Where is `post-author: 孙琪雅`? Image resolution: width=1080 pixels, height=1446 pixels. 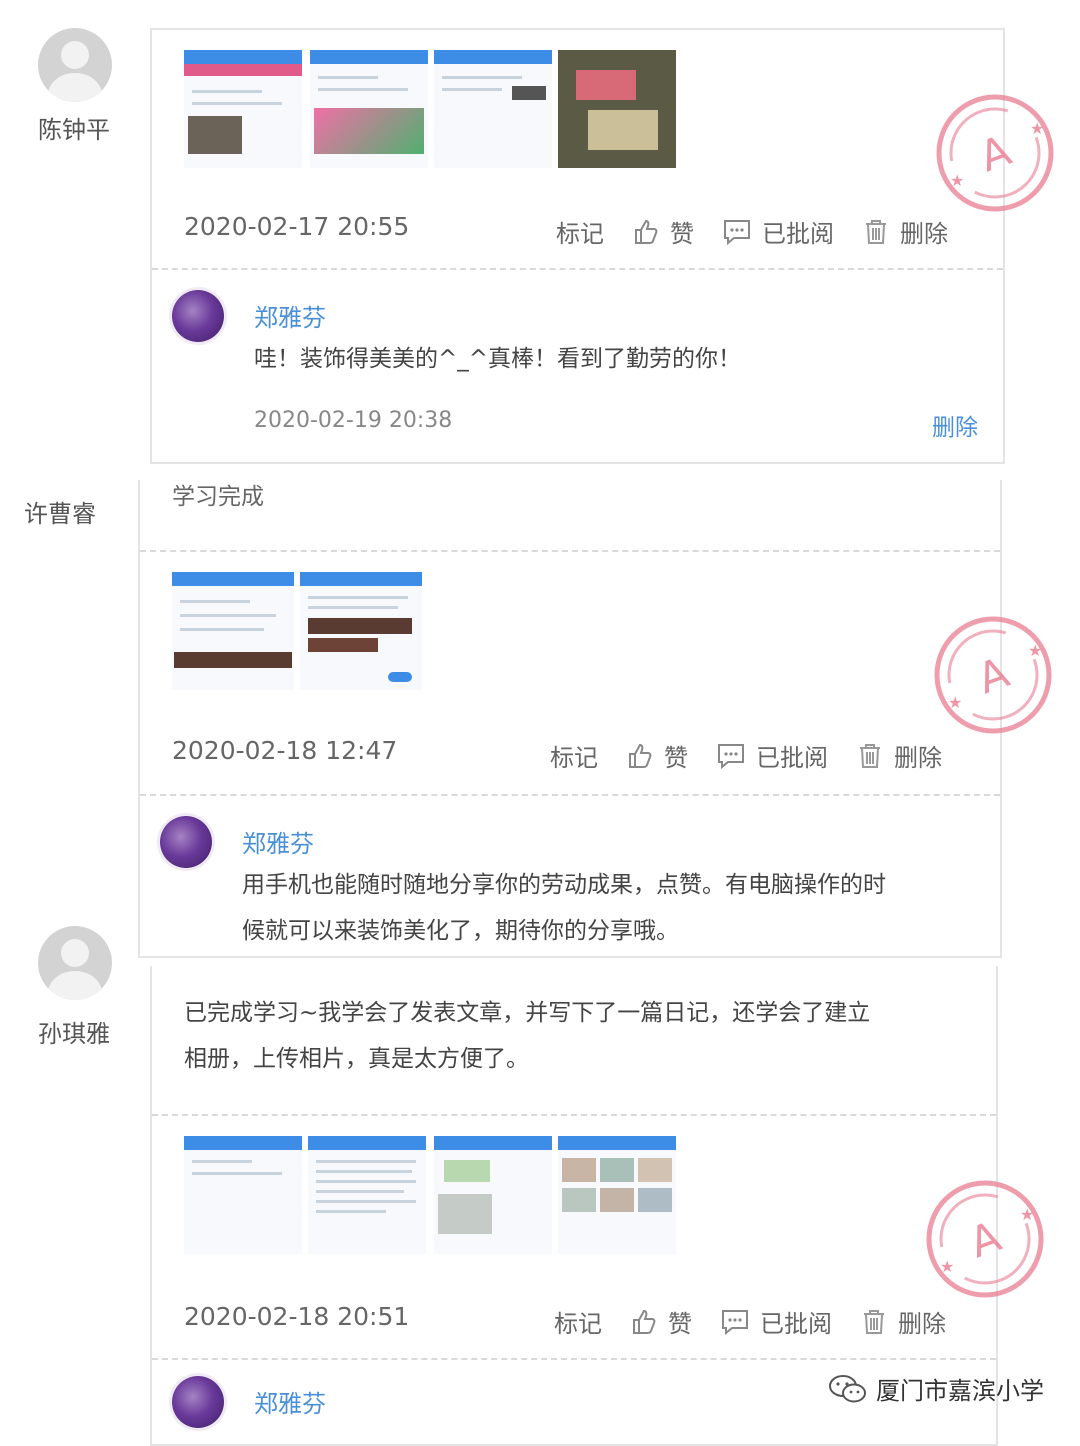
post-author: 孙琪雅 is located at coordinates (74, 1031).